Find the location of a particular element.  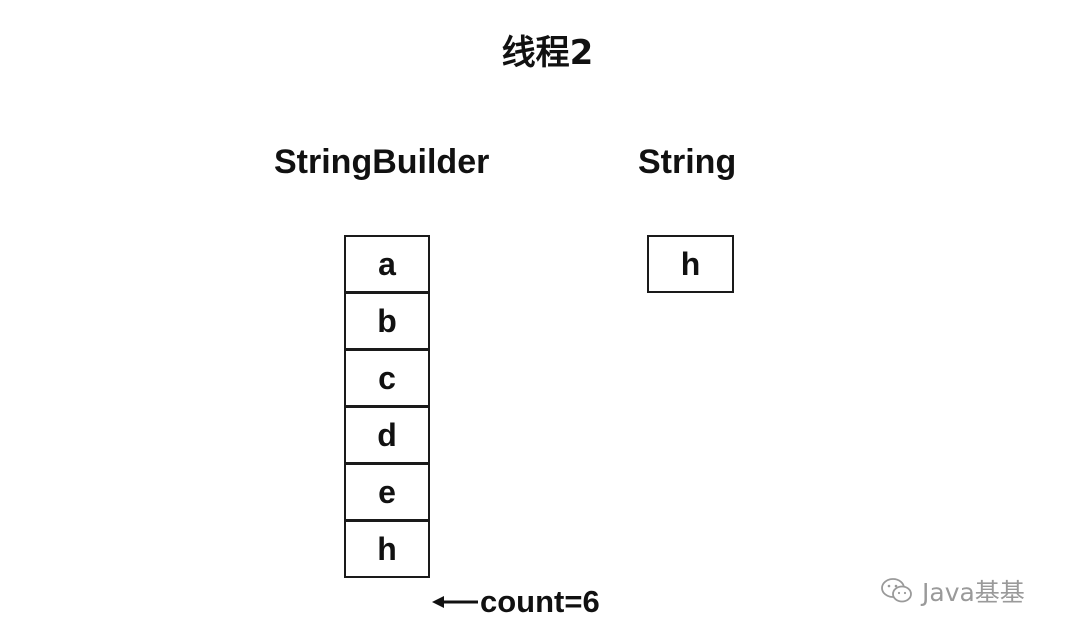

stringbuilder-buffer: a b c d e h is located at coordinates (387, 406).